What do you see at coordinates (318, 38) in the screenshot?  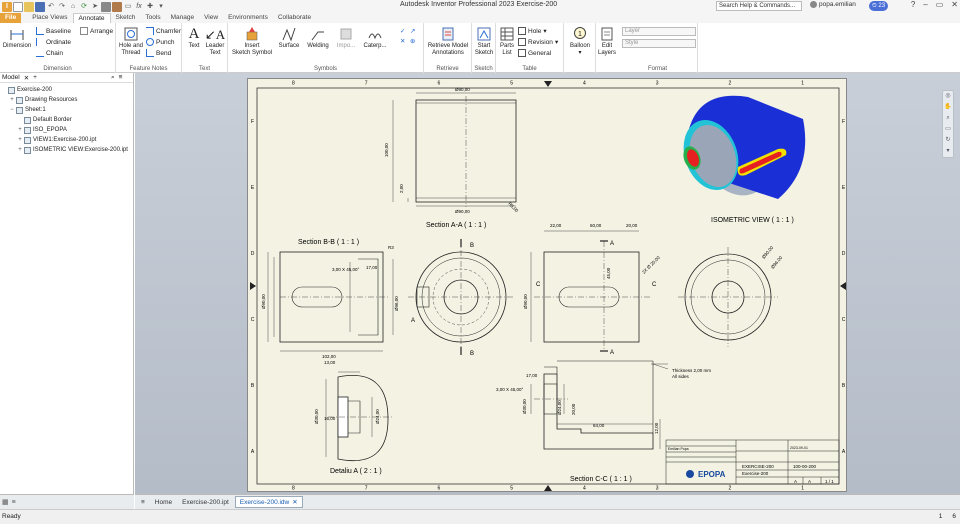 I see `welding-button: Welding` at bounding box center [318, 38].